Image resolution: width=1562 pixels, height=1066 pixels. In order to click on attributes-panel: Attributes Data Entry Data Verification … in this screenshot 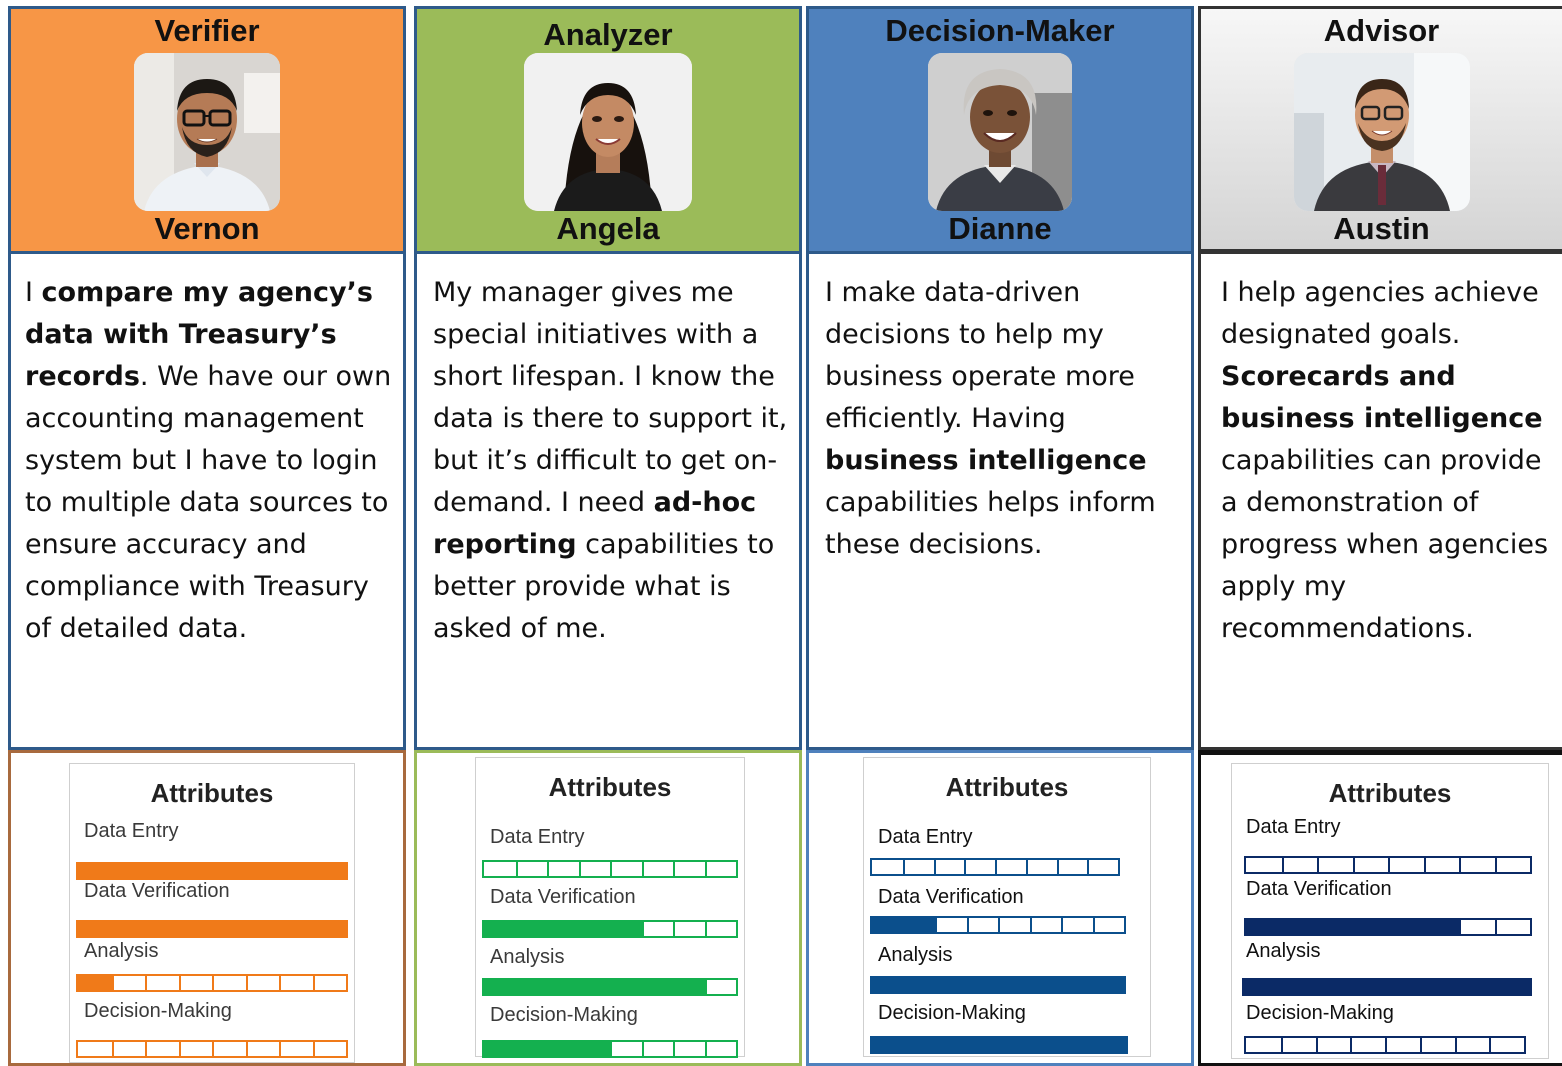, I will do `click(608, 908)`.